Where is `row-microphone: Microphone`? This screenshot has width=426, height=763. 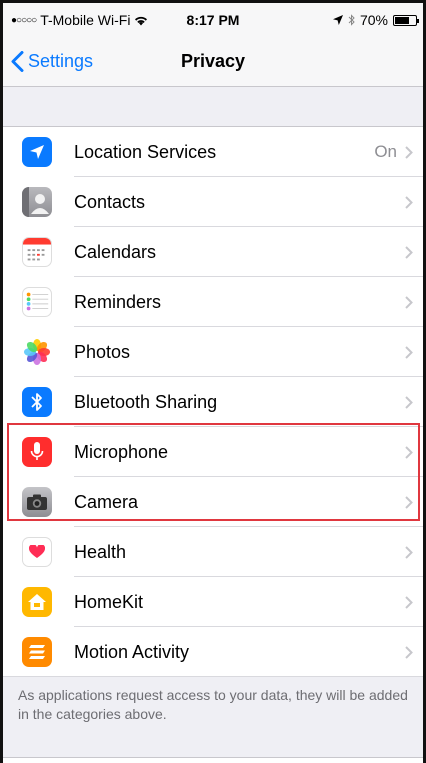
row-microphone: Microphone is located at coordinates (213, 452).